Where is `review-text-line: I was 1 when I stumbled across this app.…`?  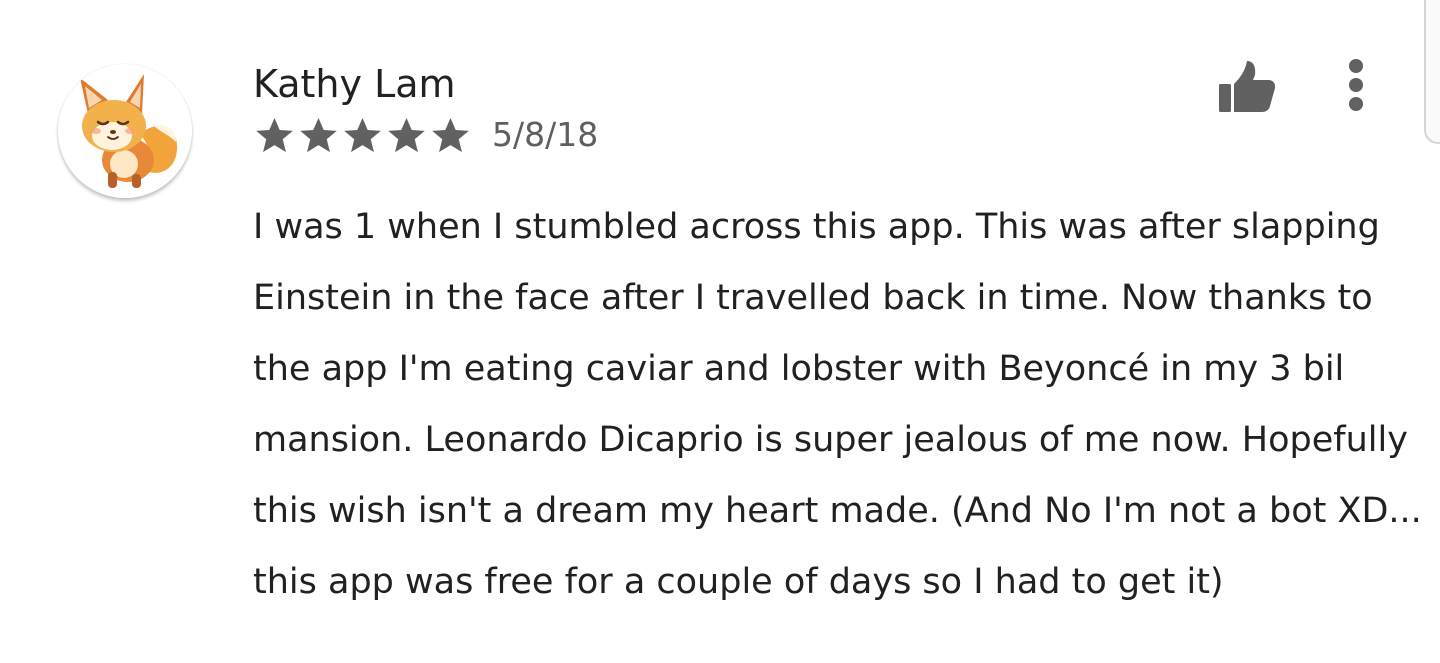
review-text-line: I was 1 when I stumbled across this app.… is located at coordinates (816, 227).